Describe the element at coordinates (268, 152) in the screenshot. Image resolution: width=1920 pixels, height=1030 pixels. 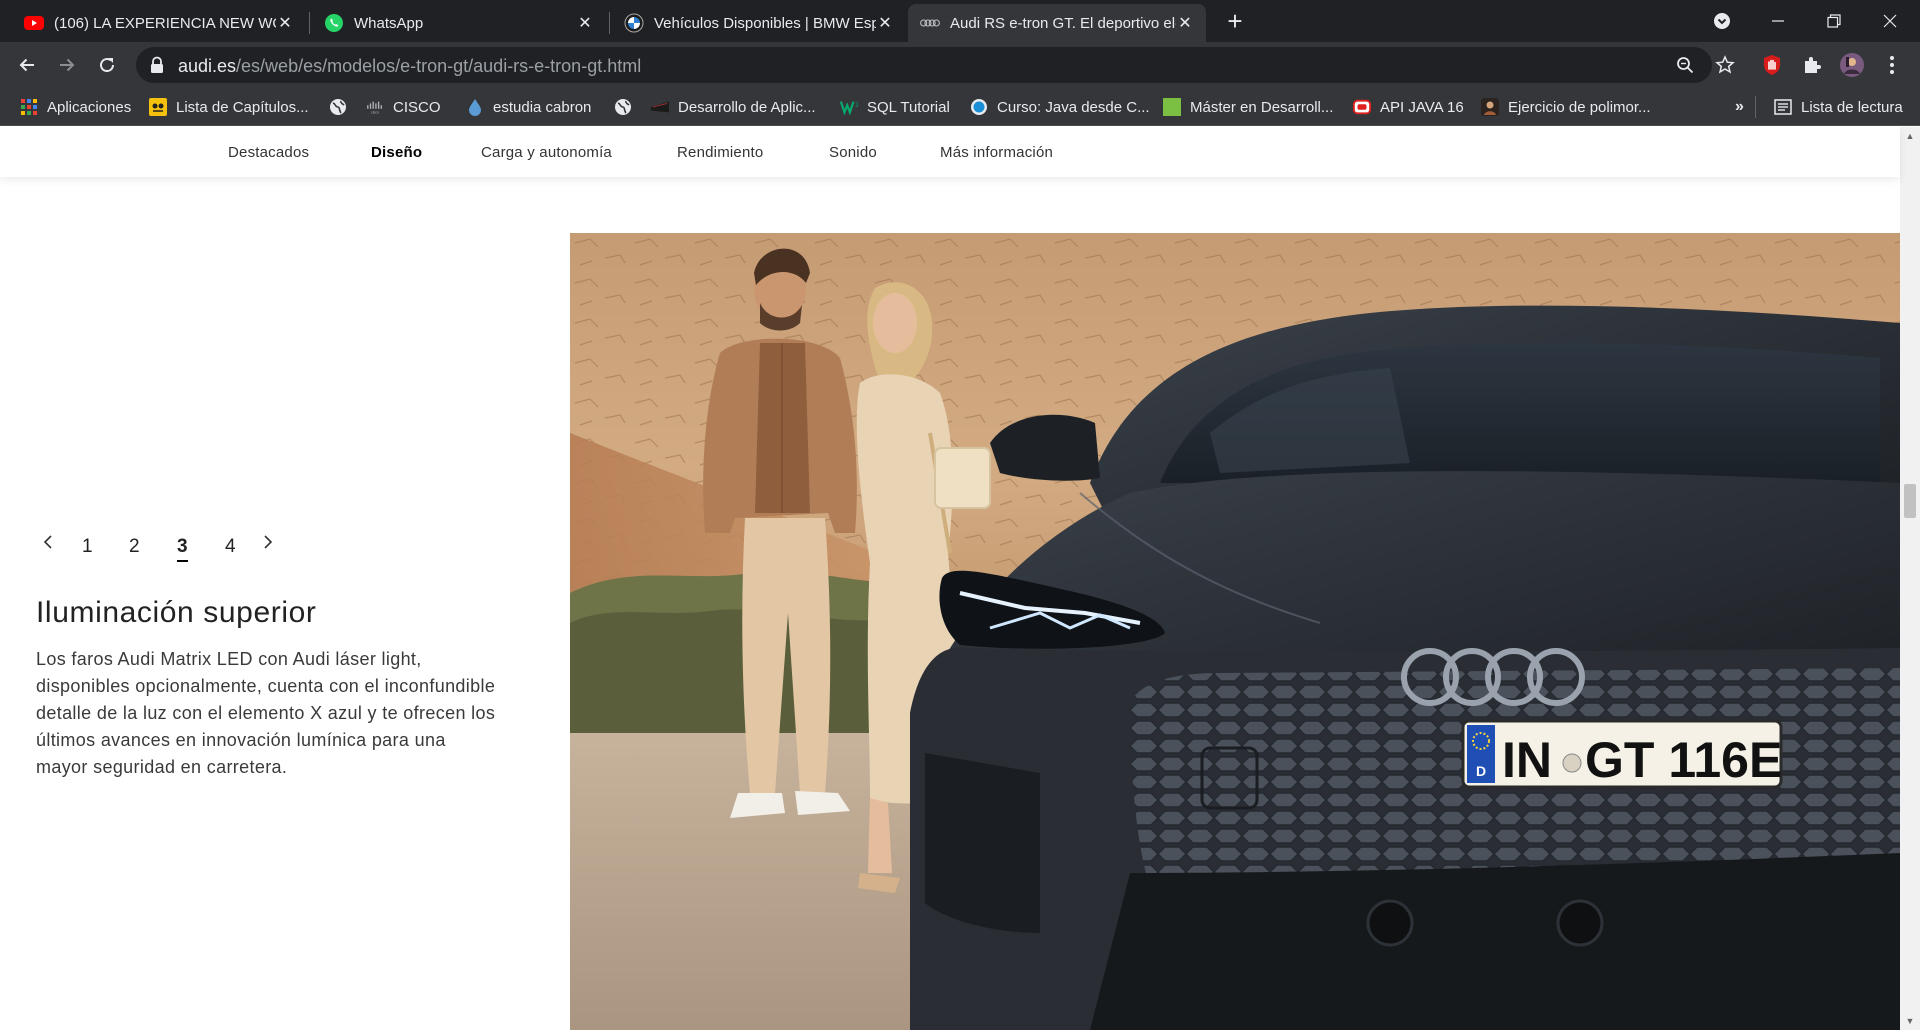
I see `subnav-destacados: Destacados` at that location.